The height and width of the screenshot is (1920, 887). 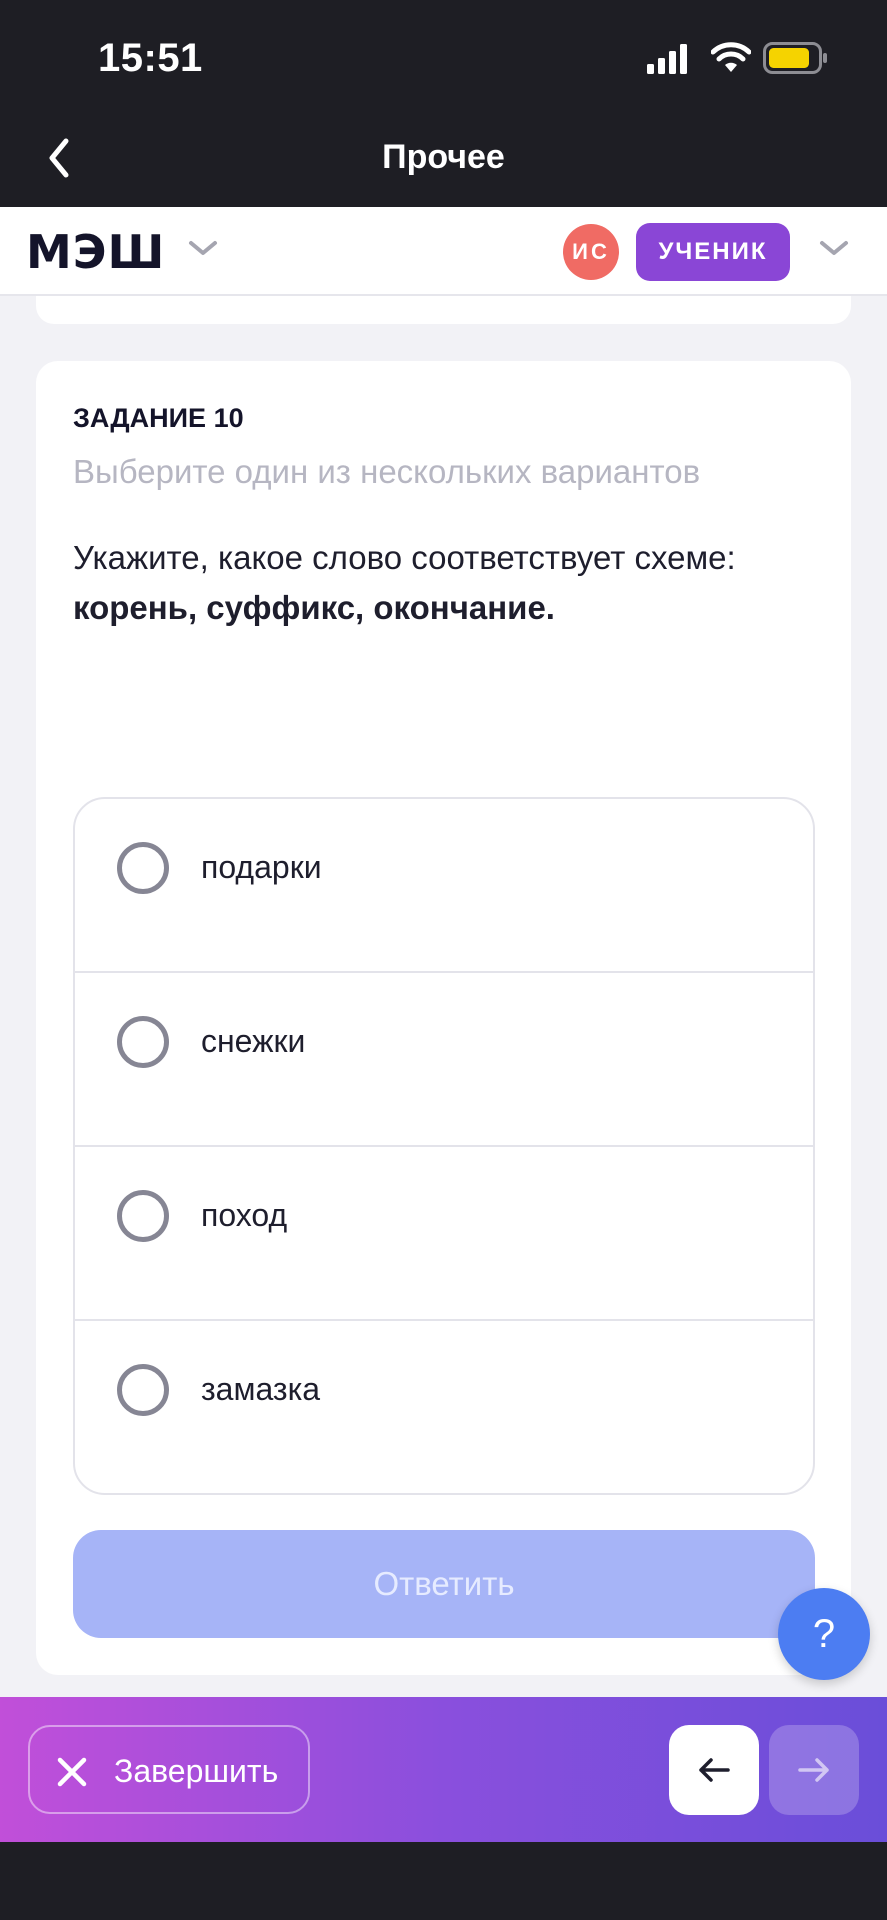 I want to click on answer-option: снежки, so click(x=444, y=1060).